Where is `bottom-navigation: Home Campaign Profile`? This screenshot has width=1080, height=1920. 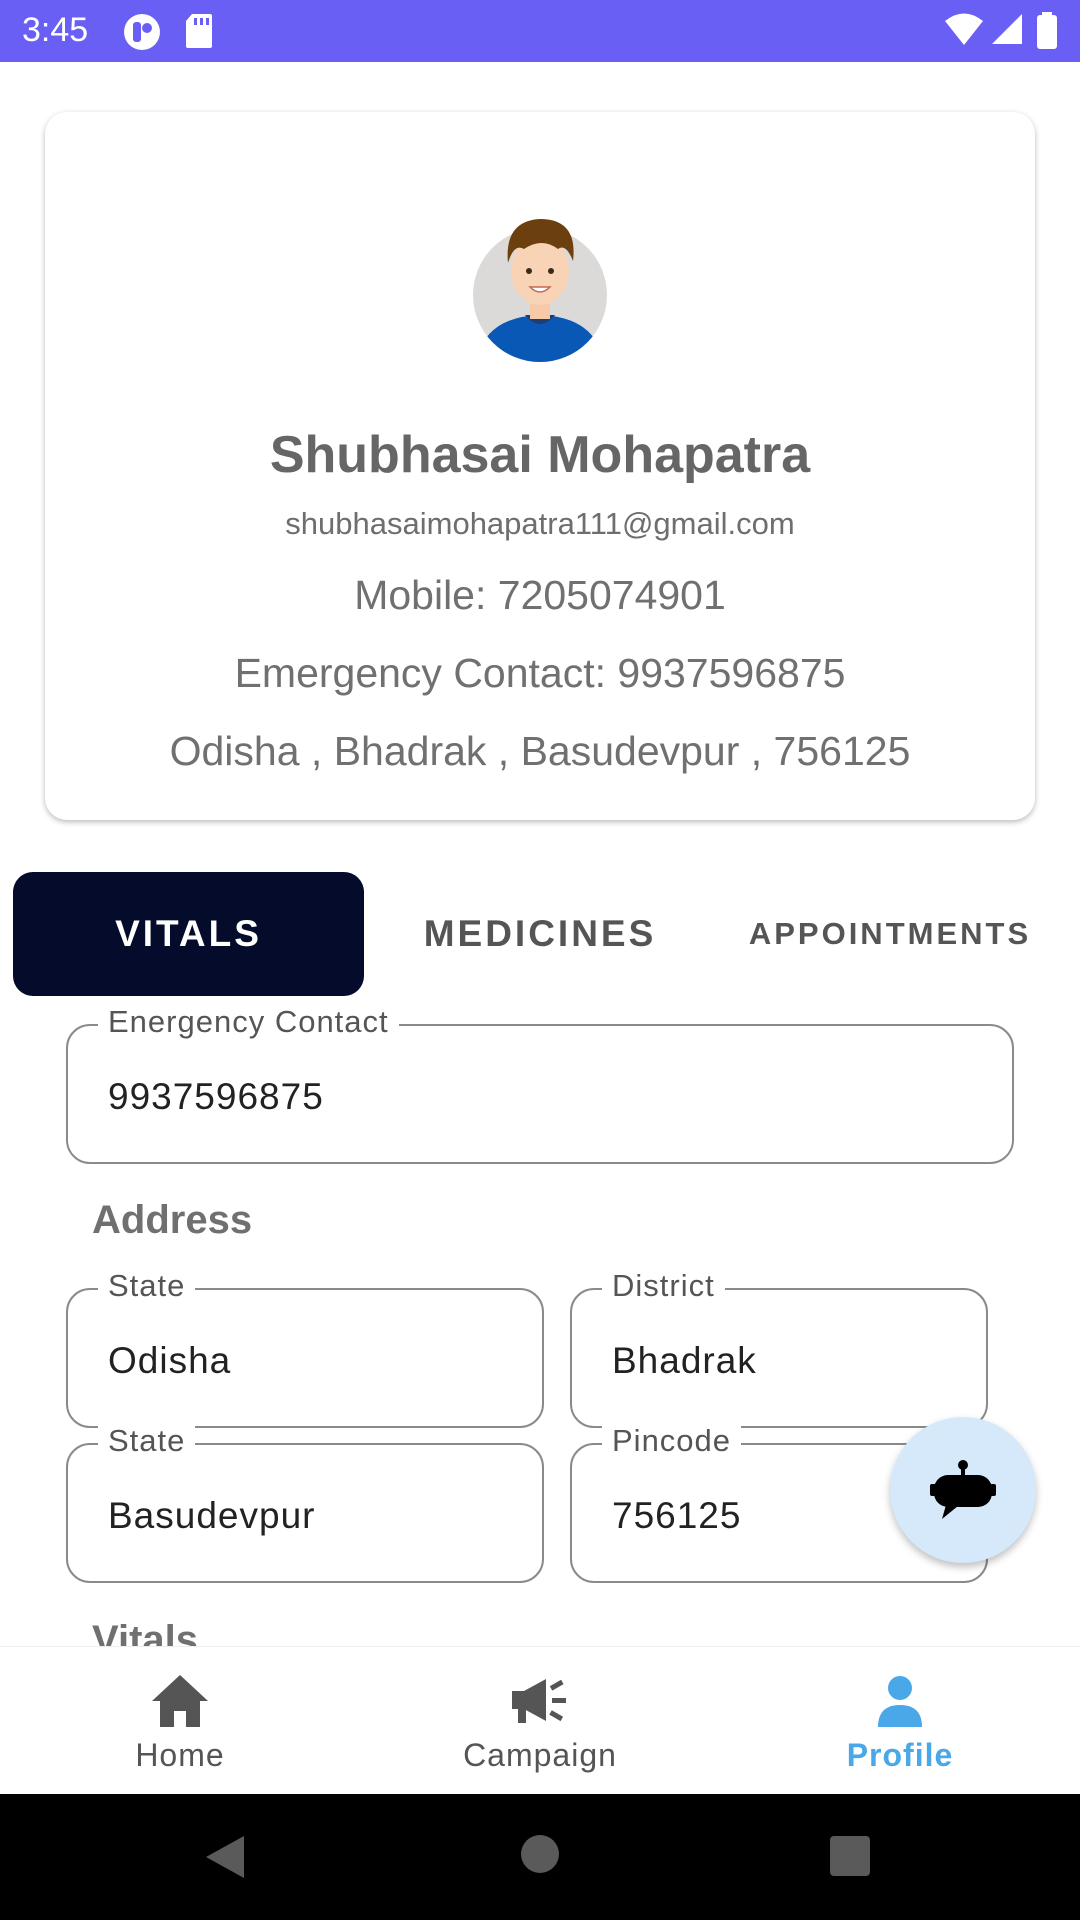
bottom-navigation: Home Campaign Profile is located at coordinates (540, 1720).